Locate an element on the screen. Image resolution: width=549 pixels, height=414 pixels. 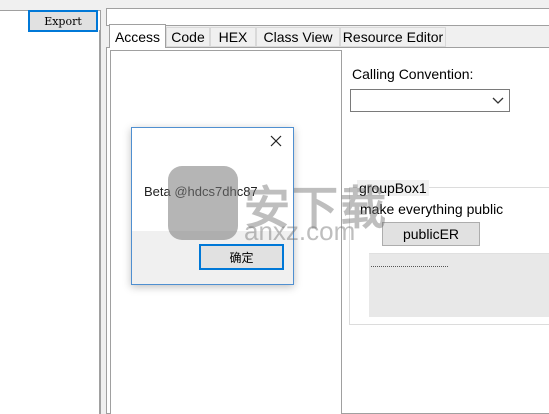
calling-convention-label: Calling Convention: is located at coordinates (413, 74).